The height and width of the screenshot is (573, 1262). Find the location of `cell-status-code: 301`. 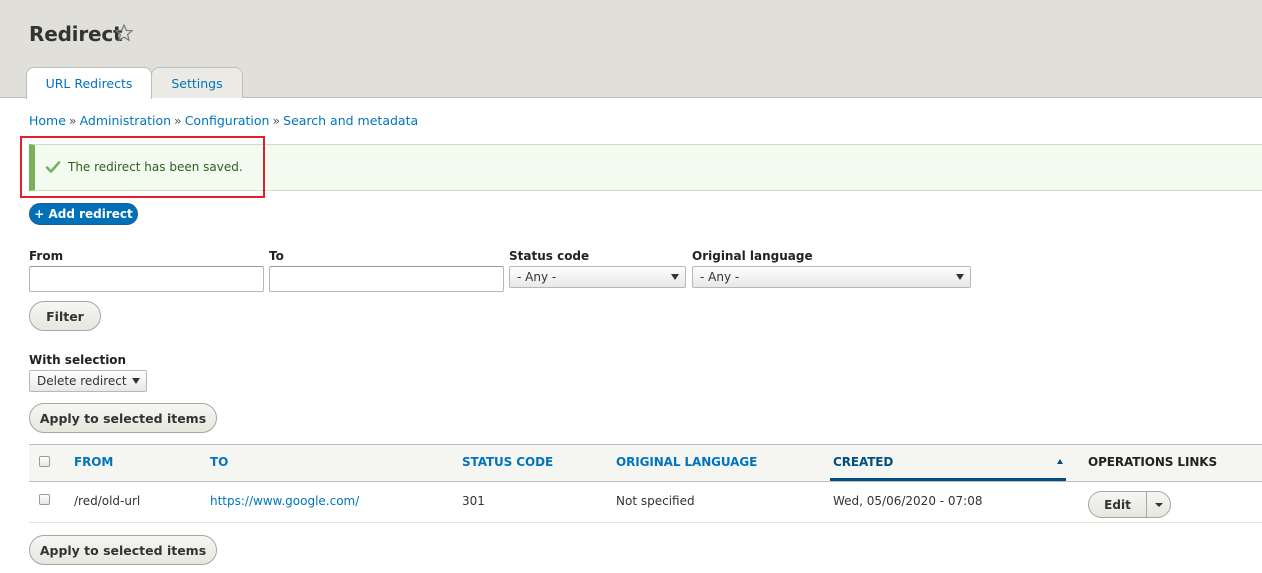

cell-status-code: 301 is located at coordinates (473, 501).